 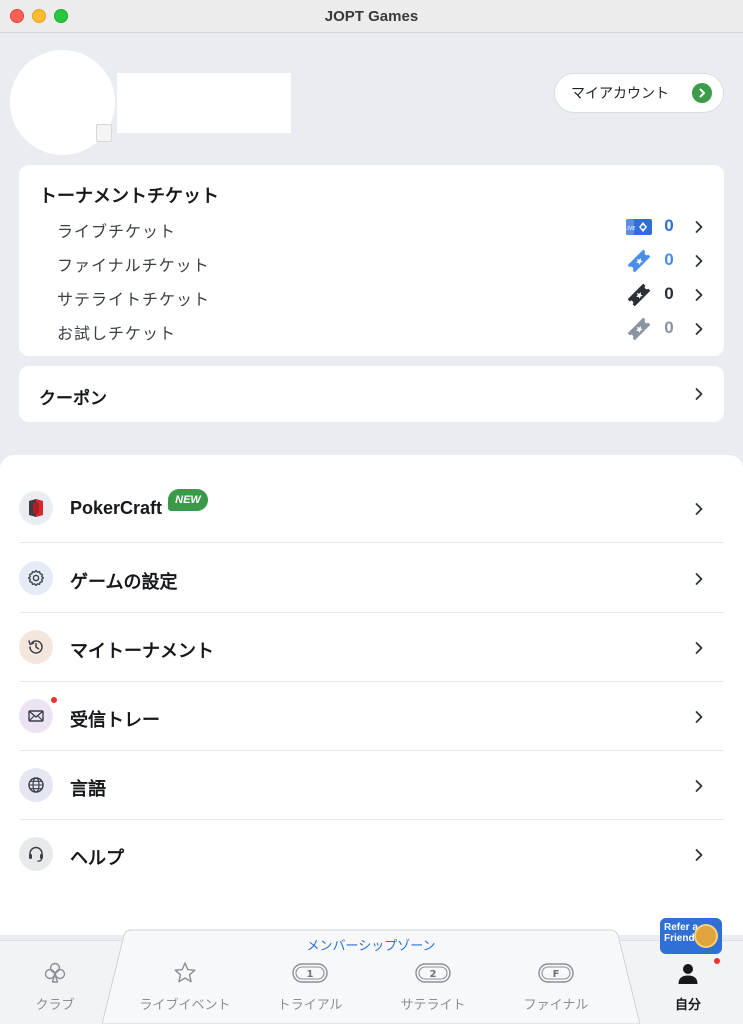 What do you see at coordinates (134, 300) in the screenshot?
I see `ticket-label: サテライトチケット` at bounding box center [134, 300].